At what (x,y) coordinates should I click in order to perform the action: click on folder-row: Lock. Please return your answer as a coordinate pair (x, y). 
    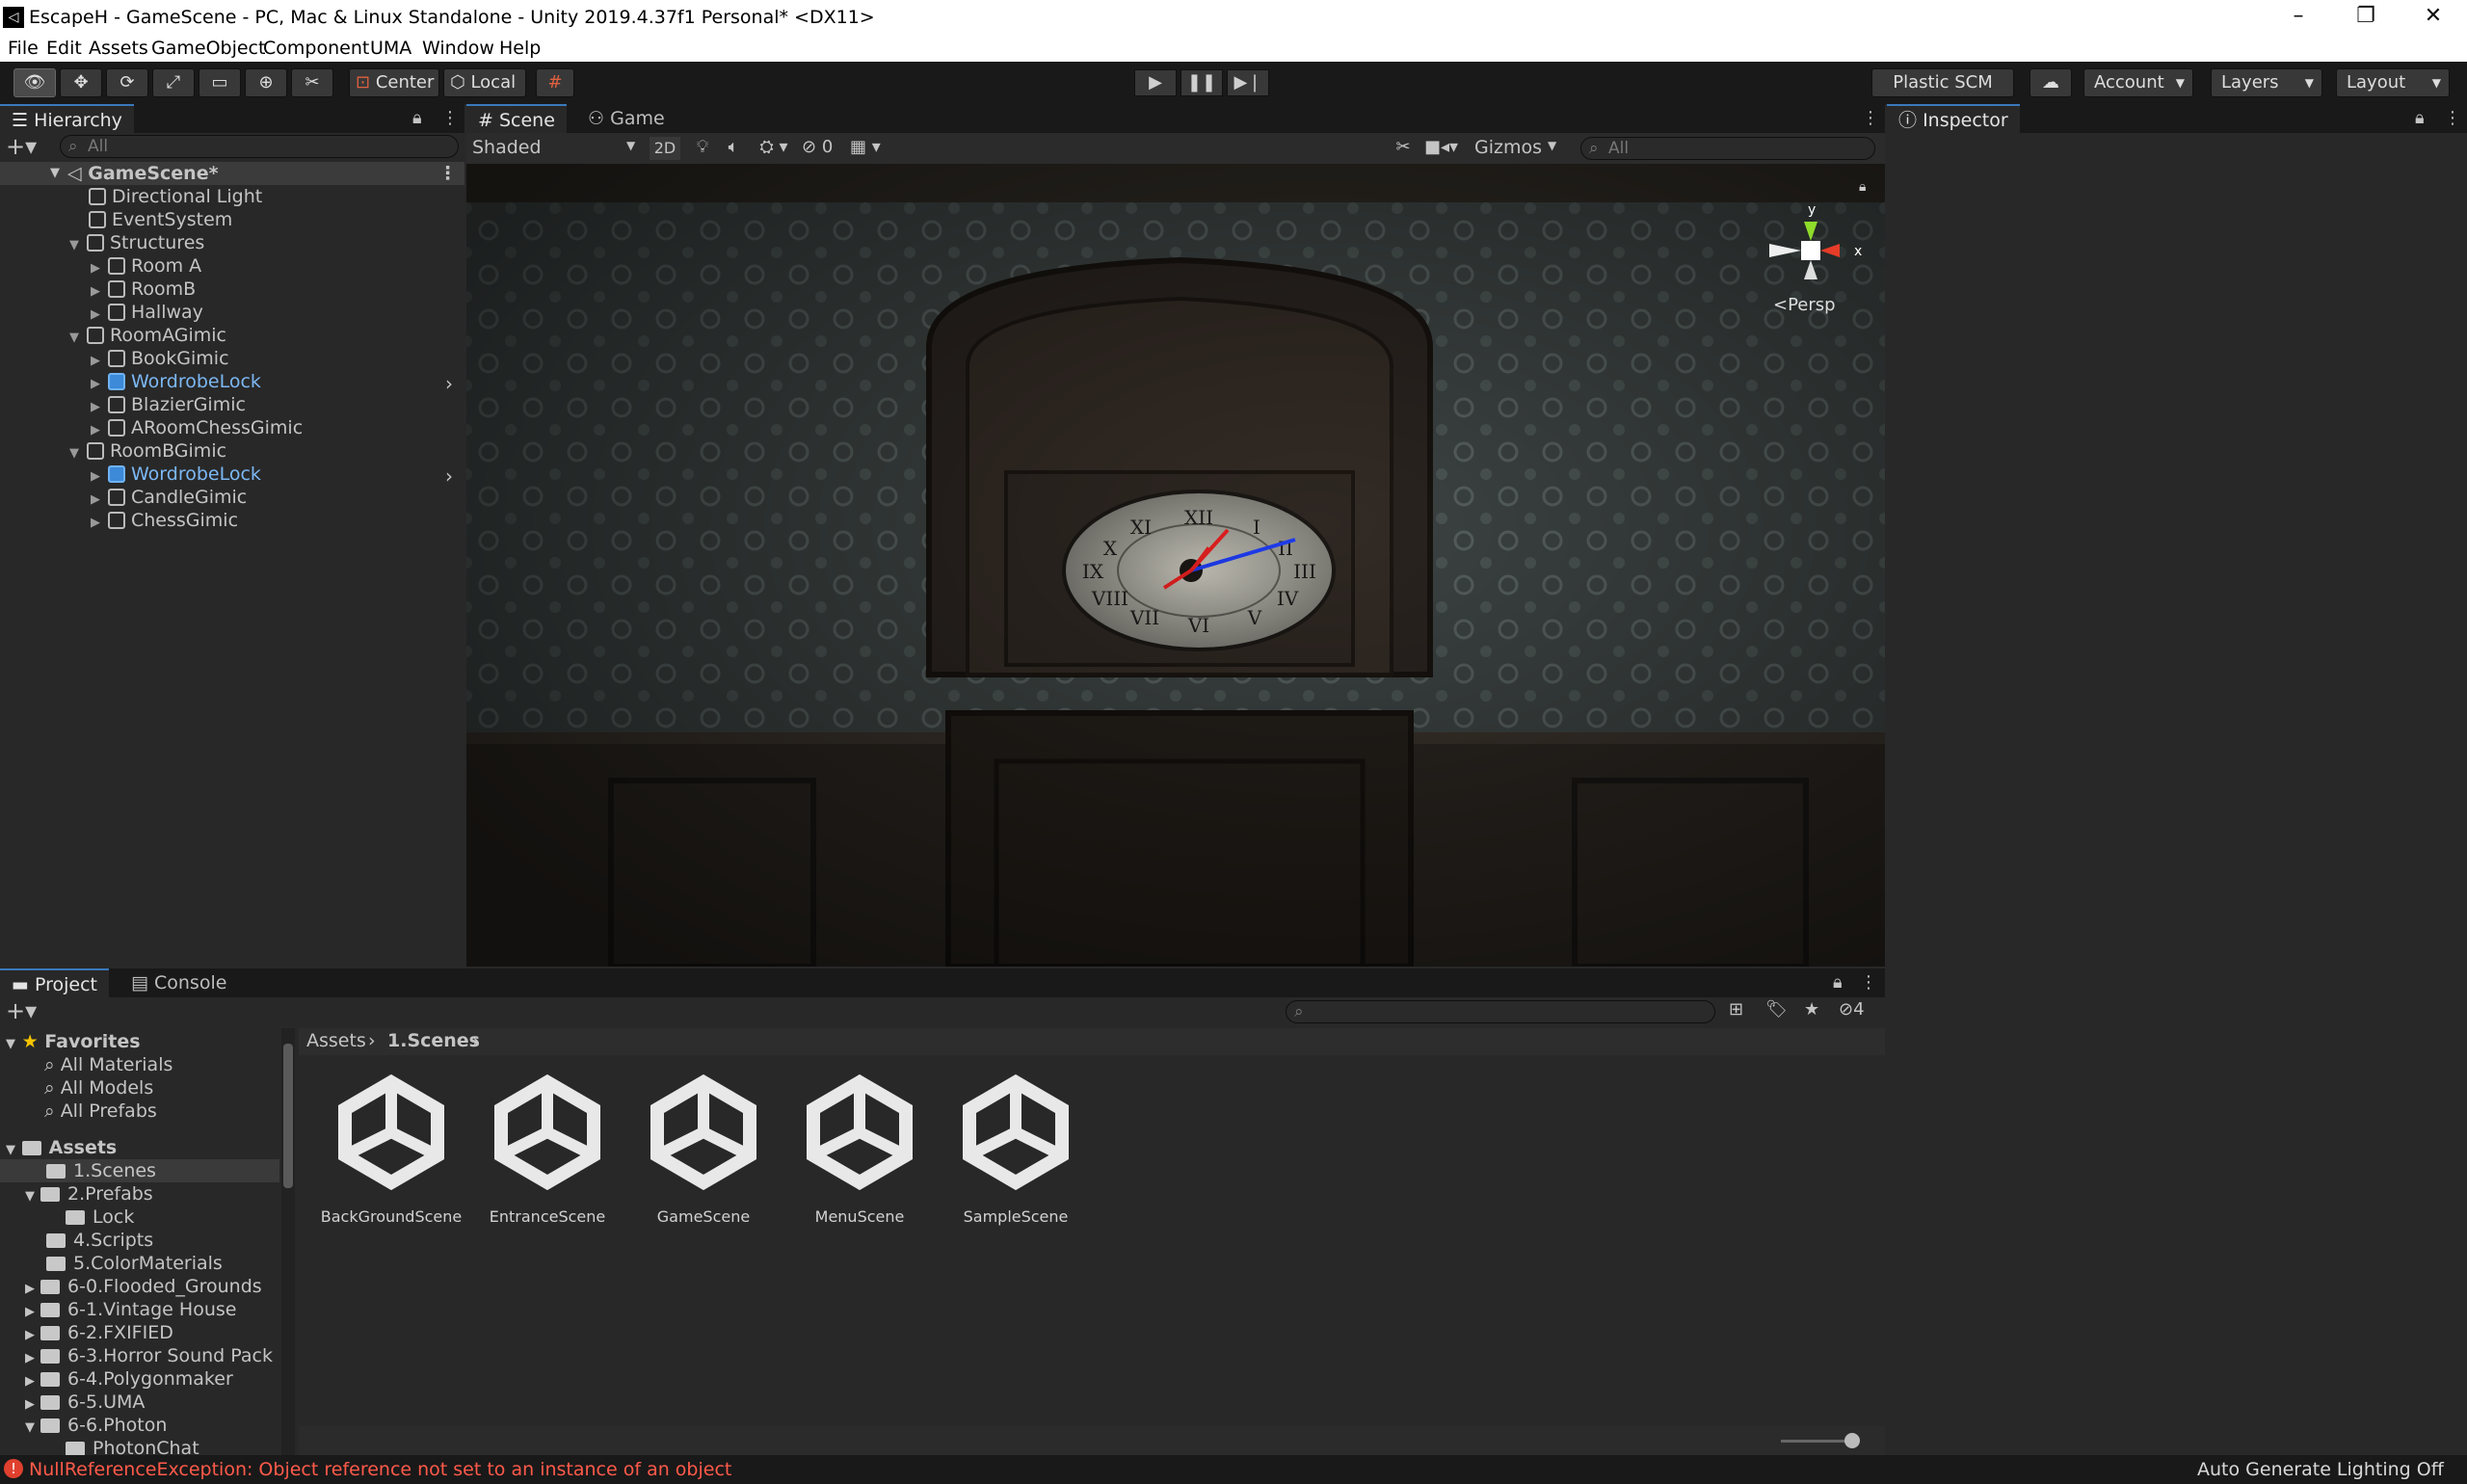
    Looking at the image, I should click on (100, 1217).